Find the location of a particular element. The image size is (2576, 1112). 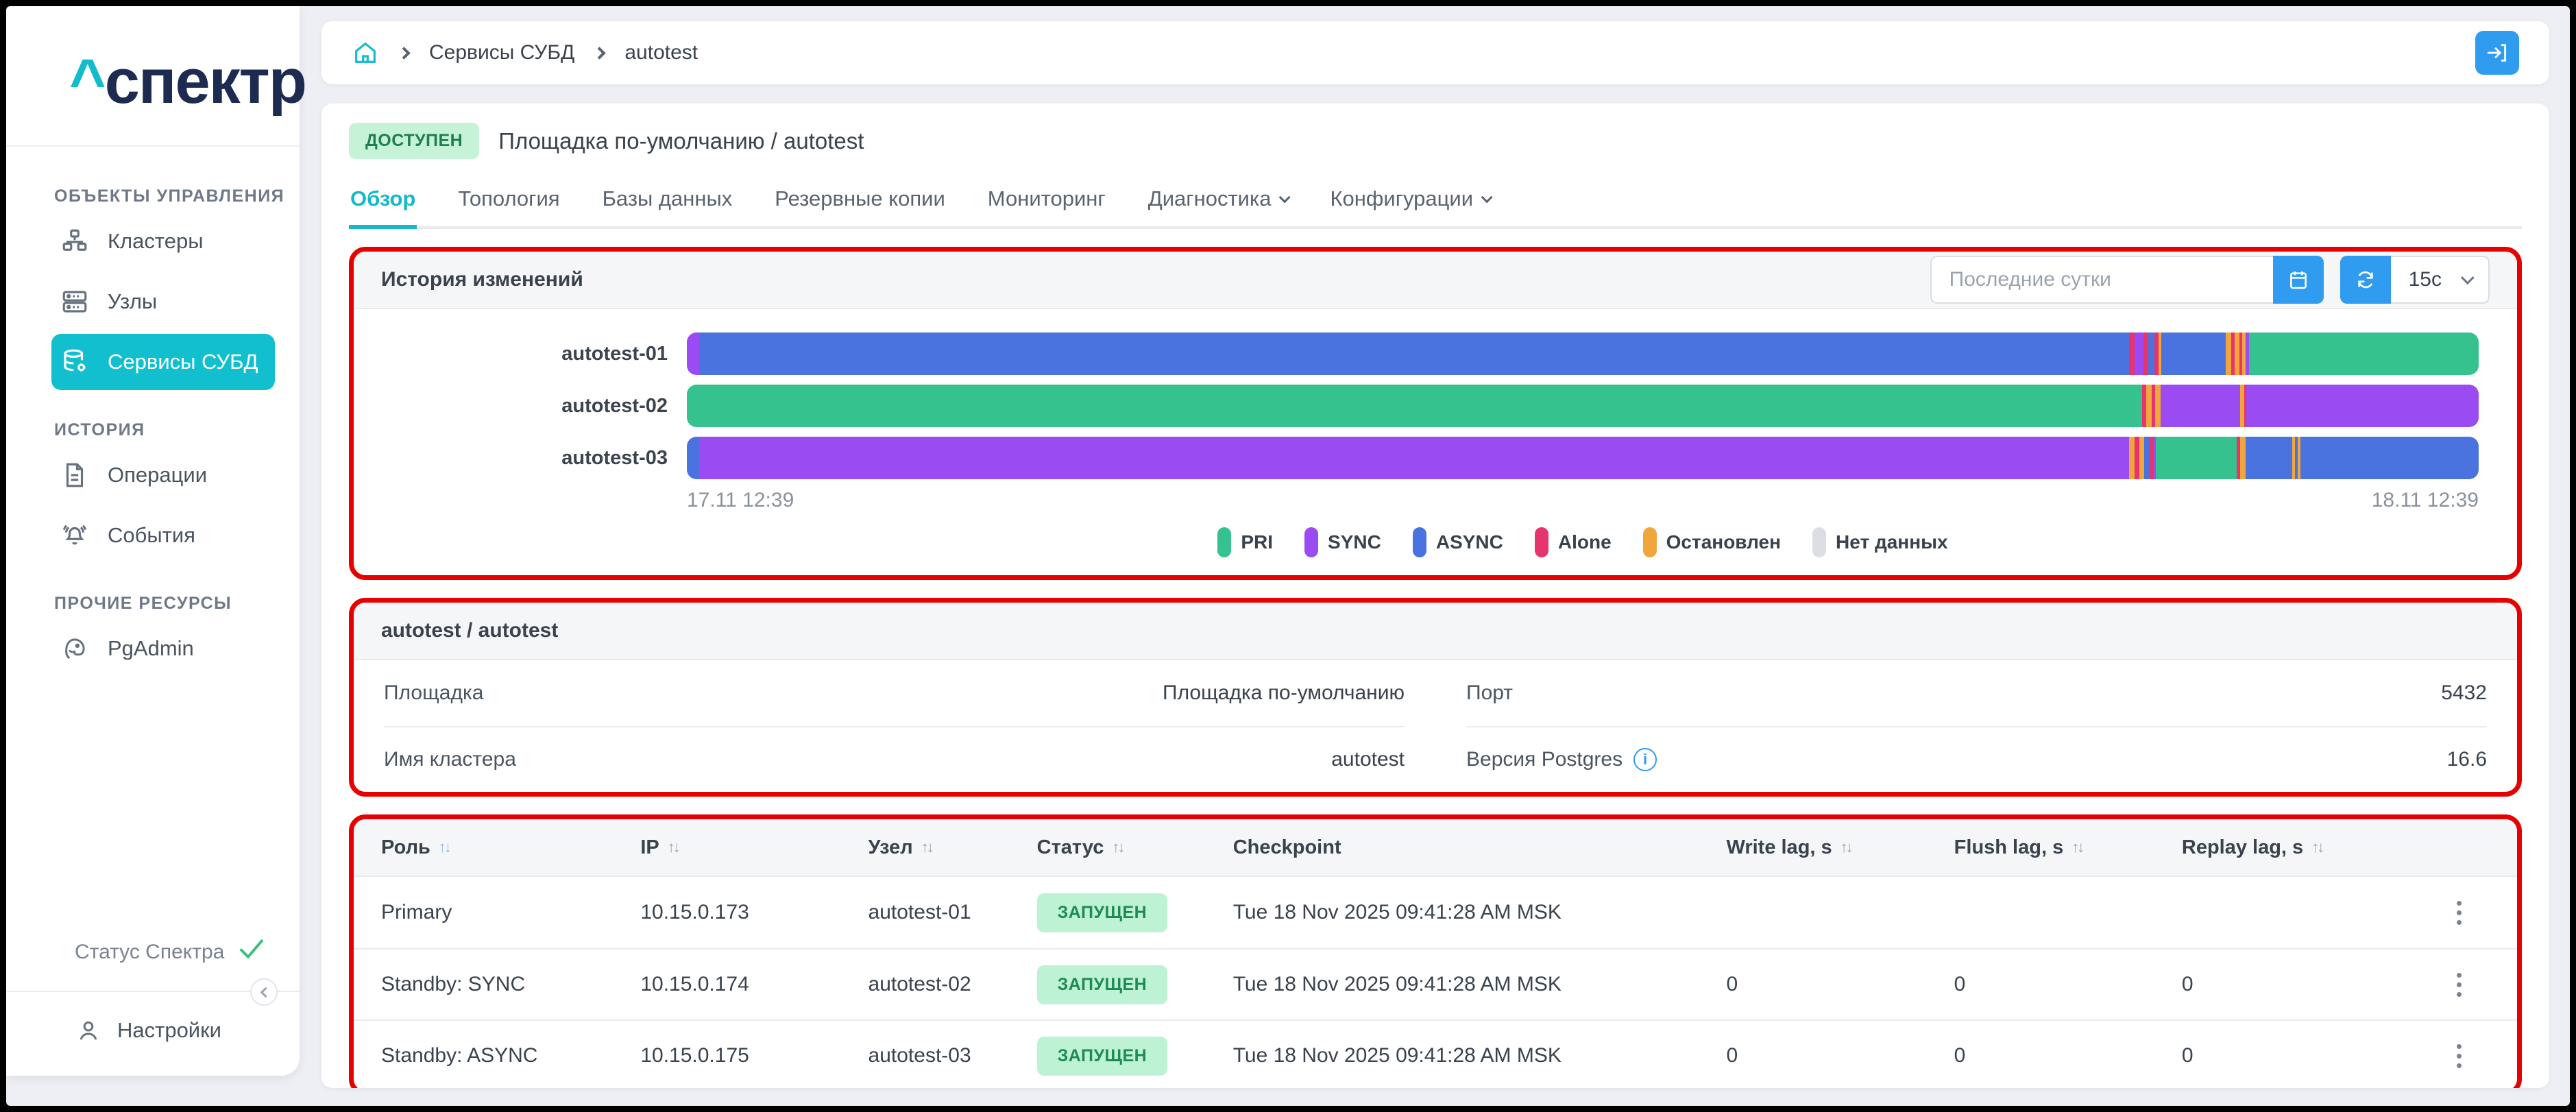

tab-label: Диагностика is located at coordinates (1209, 198).